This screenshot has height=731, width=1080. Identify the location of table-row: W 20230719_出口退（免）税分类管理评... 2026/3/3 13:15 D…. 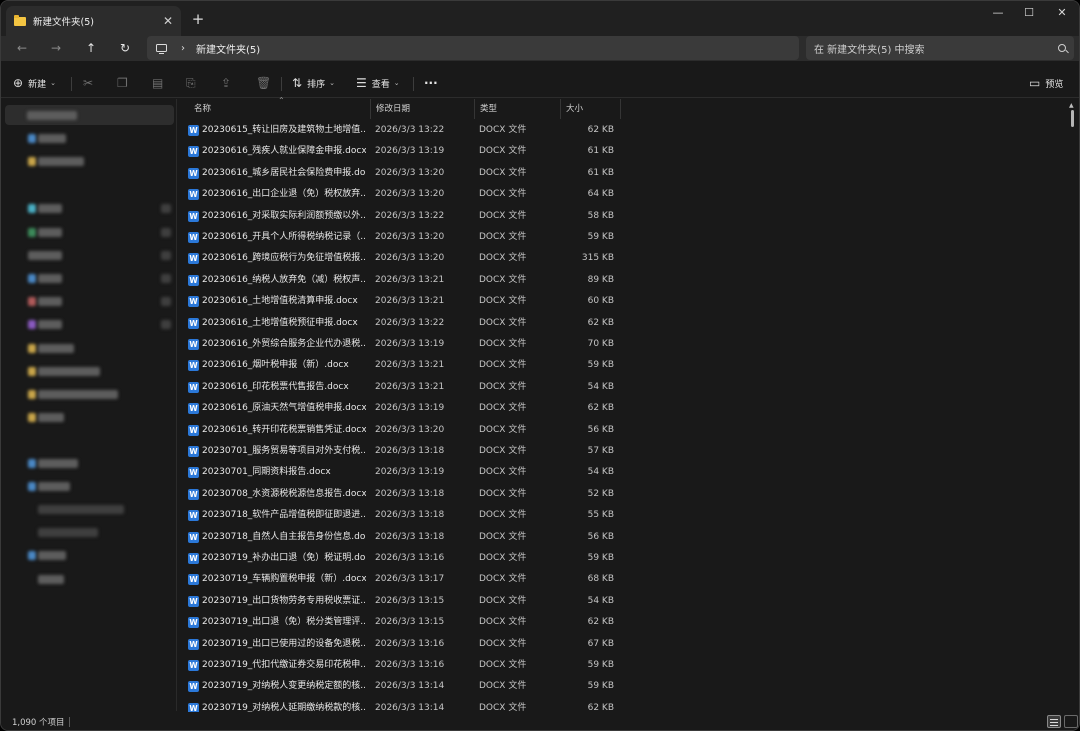
(403, 622).